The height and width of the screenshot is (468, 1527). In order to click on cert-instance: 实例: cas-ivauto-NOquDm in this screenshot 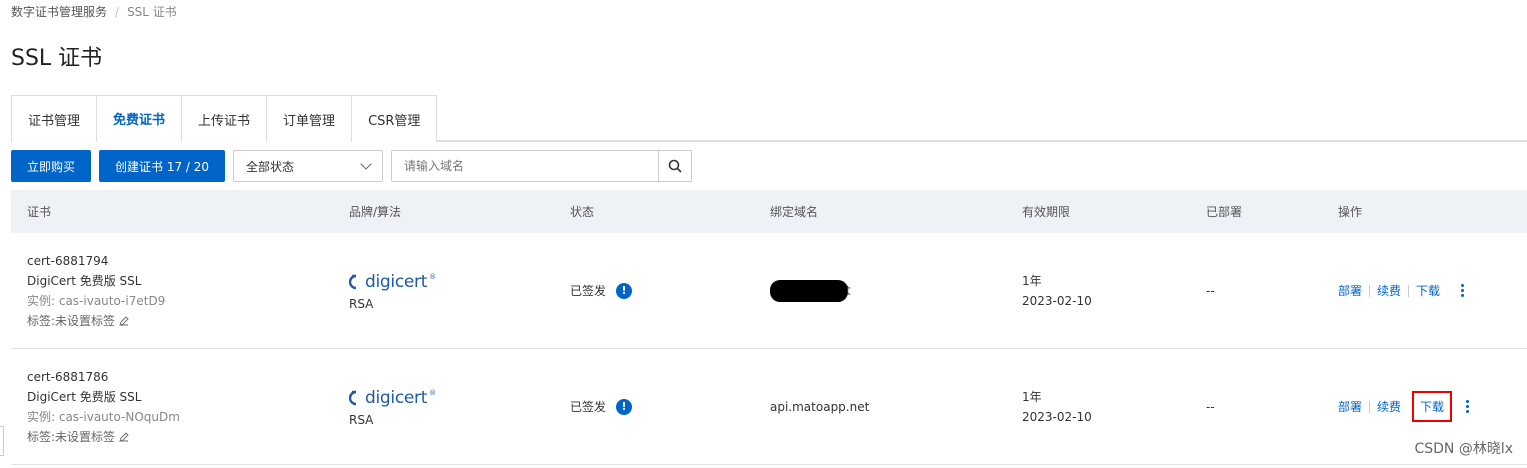, I will do `click(103, 416)`.